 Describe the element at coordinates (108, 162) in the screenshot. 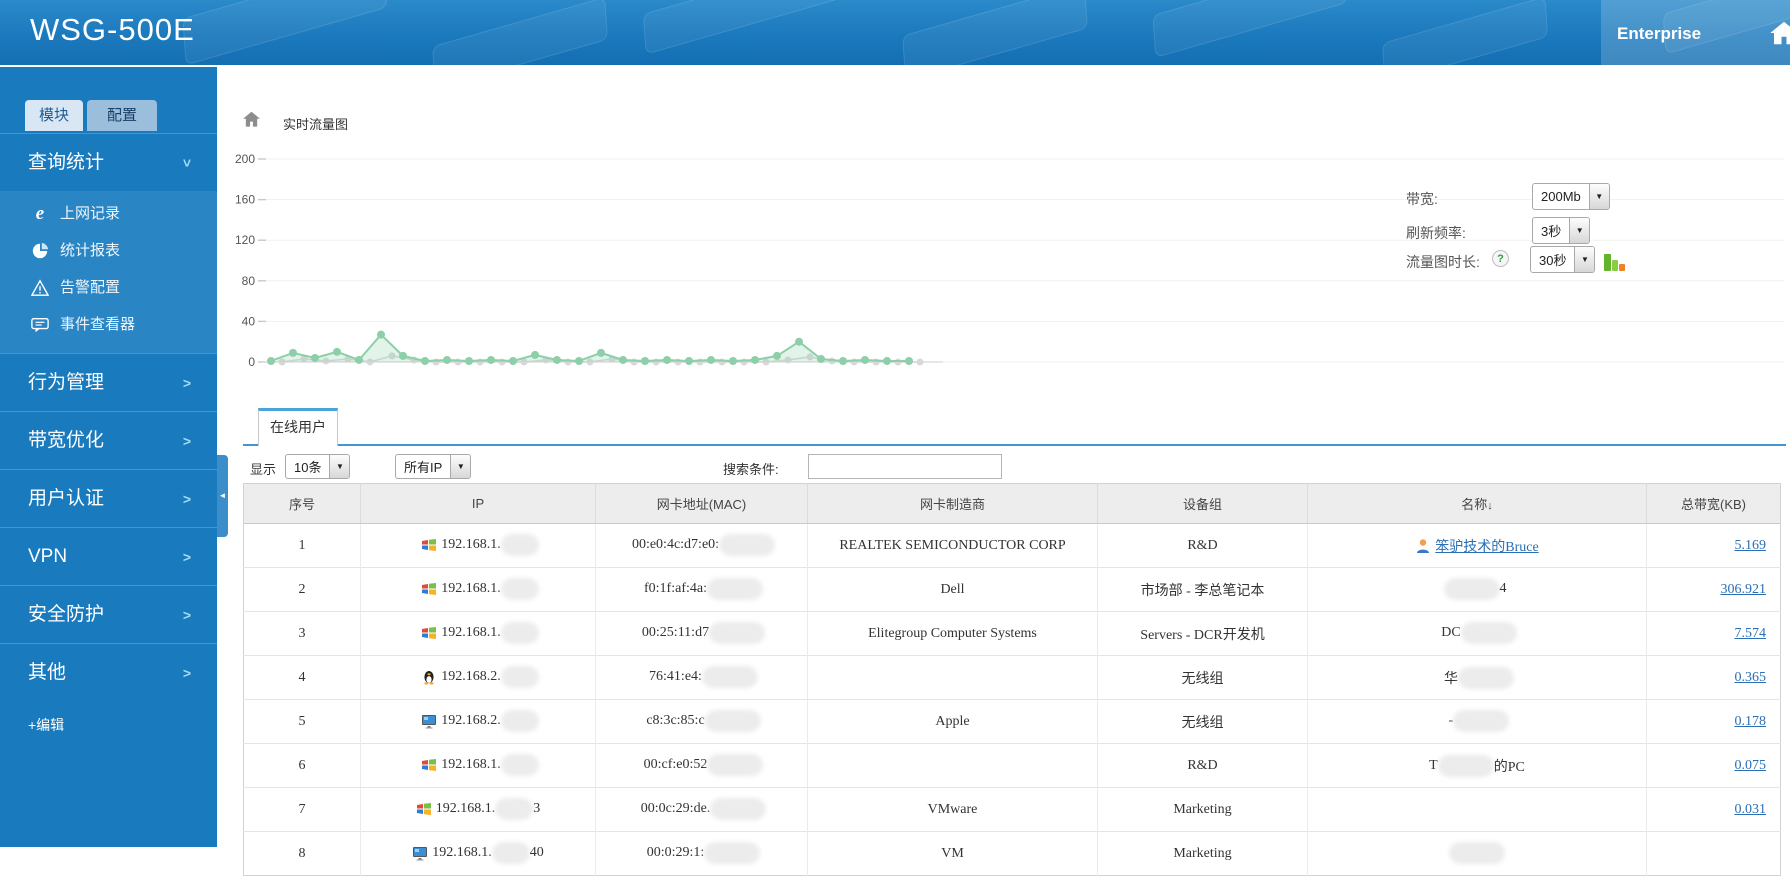

I see `sidebar-item-0: 查询统计 ˅` at that location.